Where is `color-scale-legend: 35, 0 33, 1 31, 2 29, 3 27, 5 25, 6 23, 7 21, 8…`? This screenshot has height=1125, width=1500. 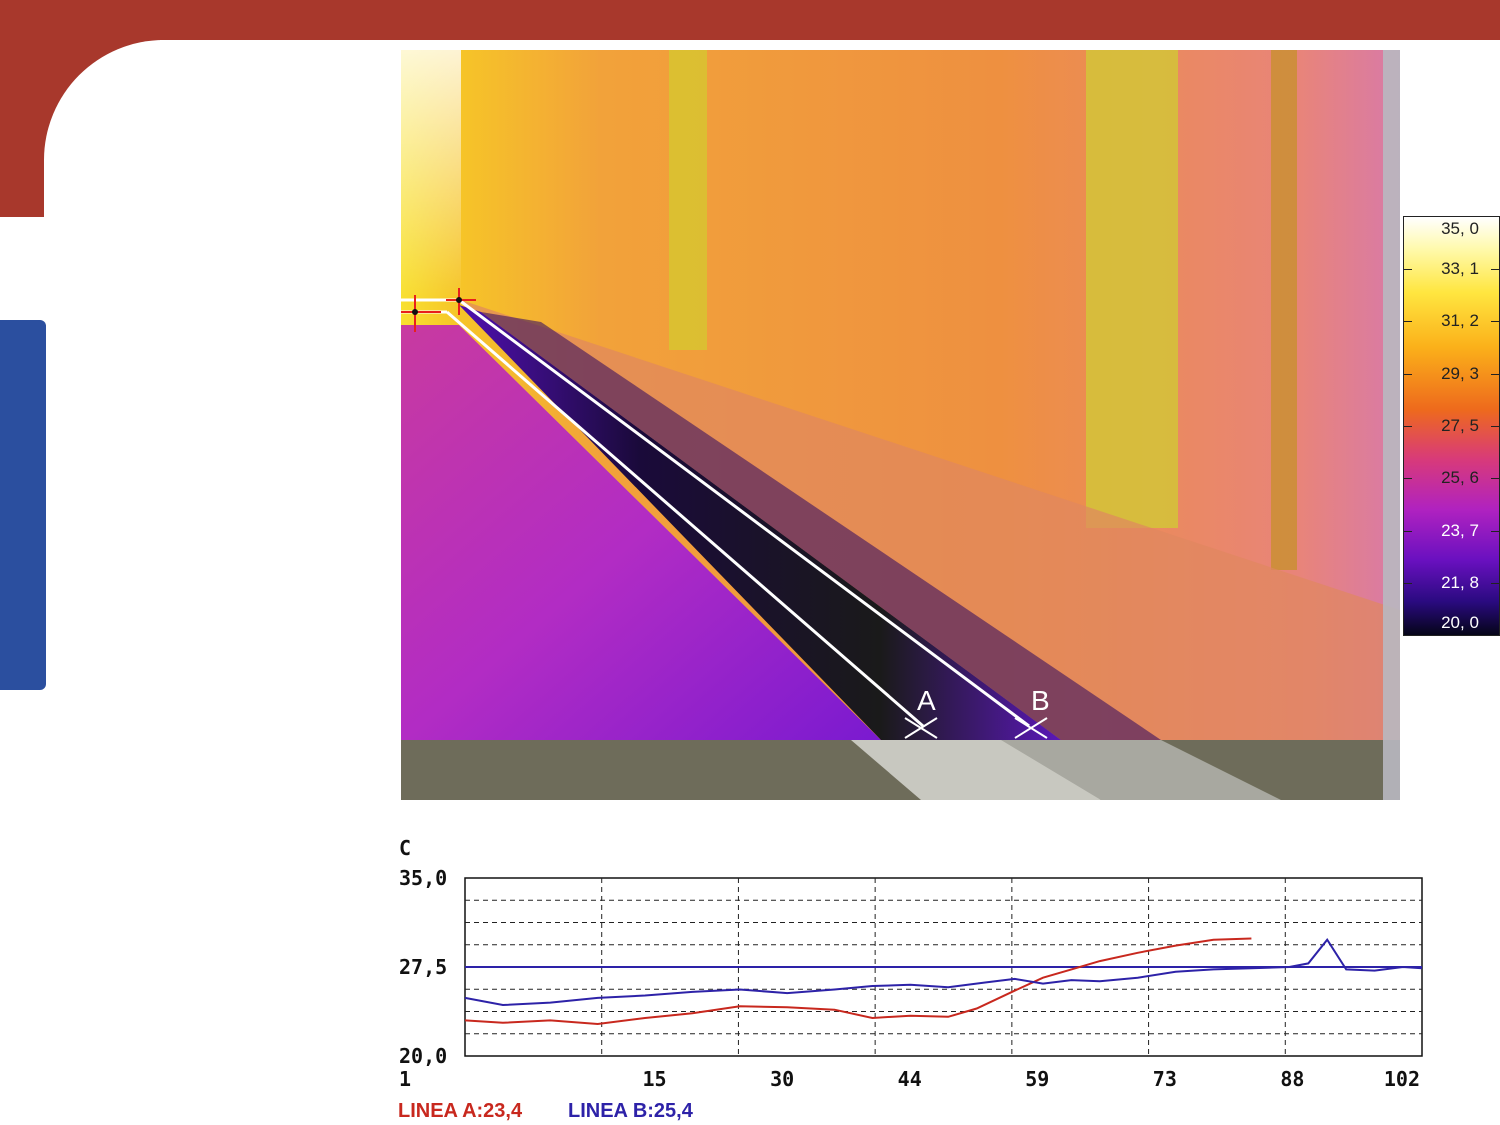 color-scale-legend: 35, 0 33, 1 31, 2 29, 3 27, 5 25, 6 23, 7 21, 8… is located at coordinates (1451, 426).